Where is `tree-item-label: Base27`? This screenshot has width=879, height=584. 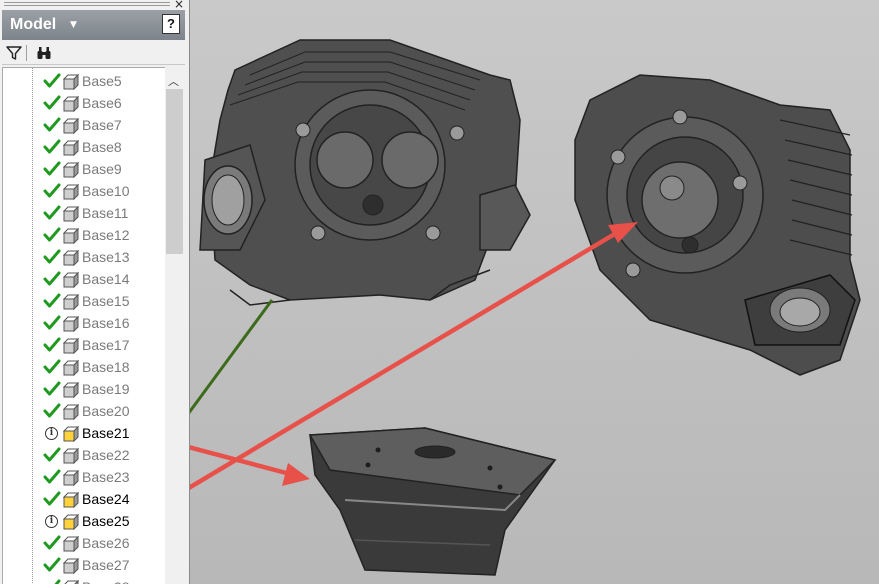 tree-item-label: Base27 is located at coordinates (106, 565).